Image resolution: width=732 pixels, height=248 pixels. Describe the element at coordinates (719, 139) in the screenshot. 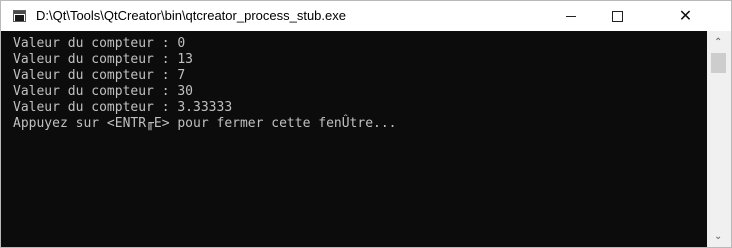

I see `vertical-scrollbar: ⌃ ⌄` at that location.